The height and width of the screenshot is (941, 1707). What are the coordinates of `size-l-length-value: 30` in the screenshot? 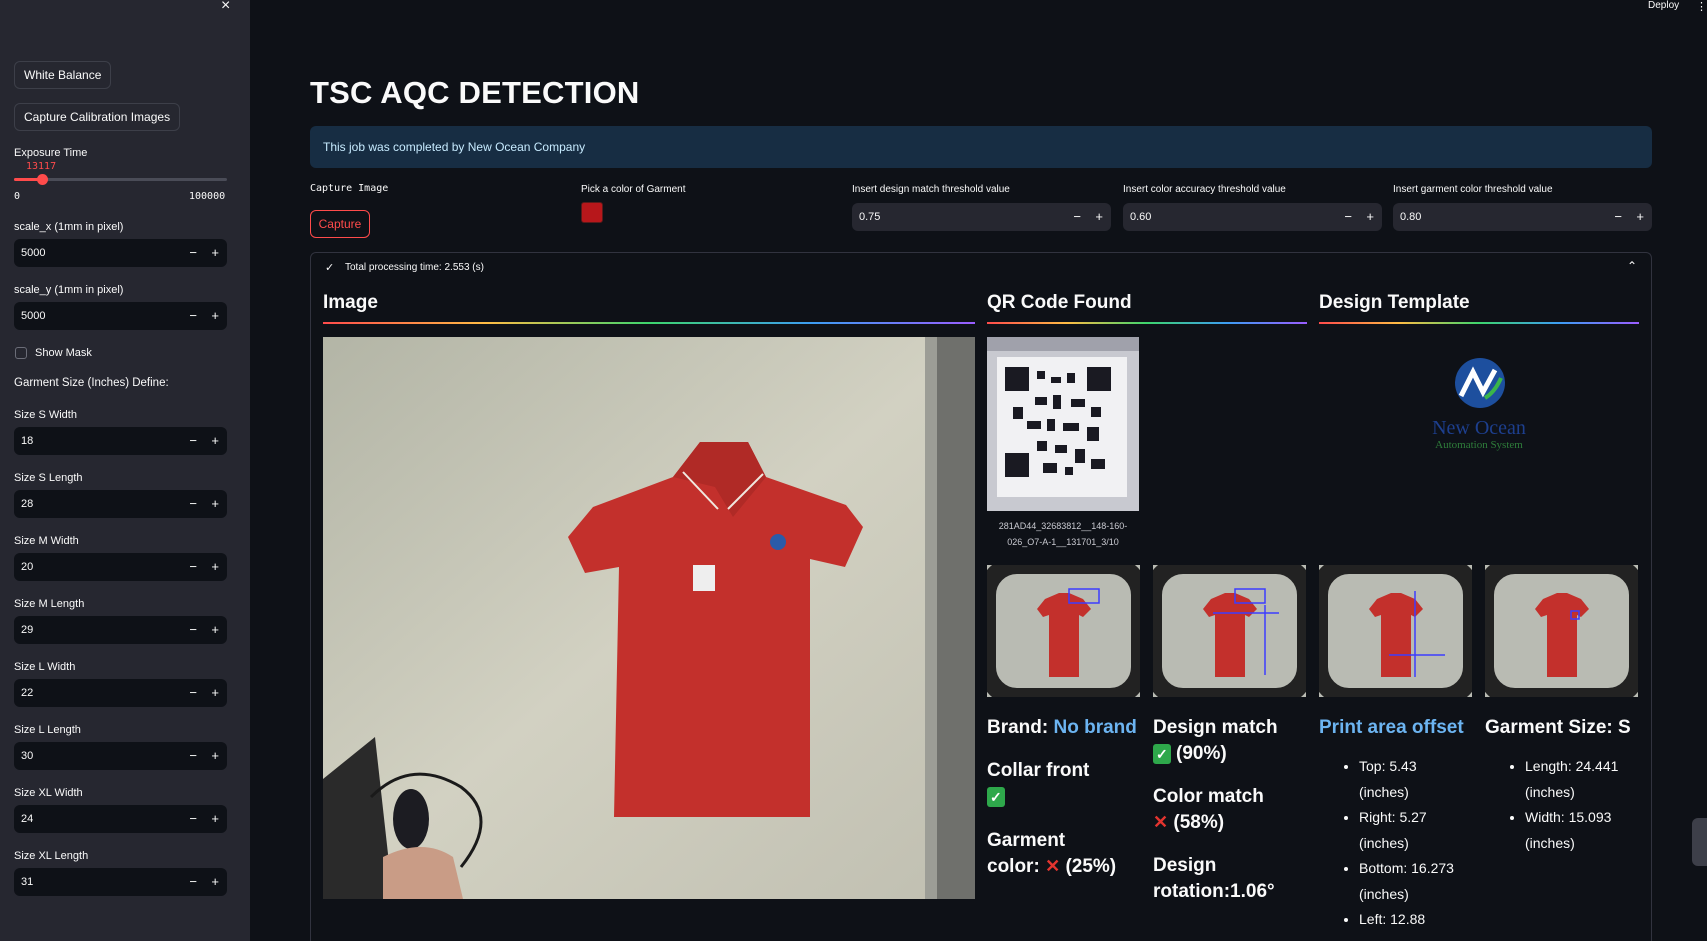 It's located at (27, 756).